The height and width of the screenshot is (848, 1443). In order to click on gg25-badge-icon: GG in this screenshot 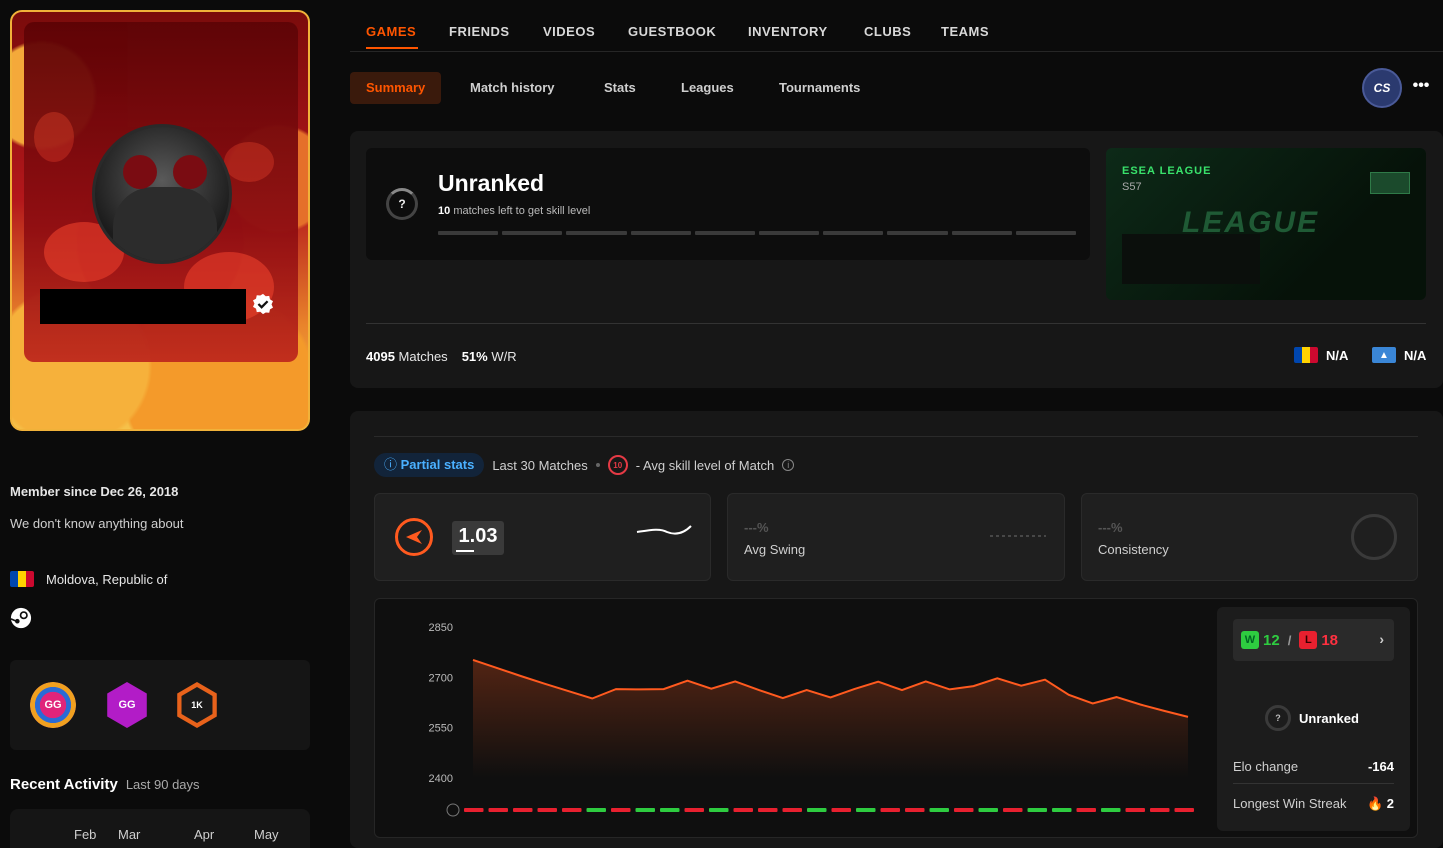, I will do `click(53, 705)`.